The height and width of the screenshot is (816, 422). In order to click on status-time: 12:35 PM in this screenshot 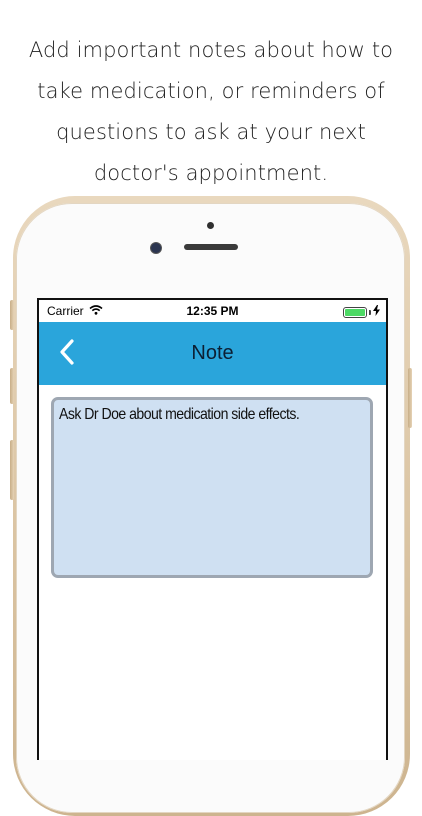, I will do `click(212, 311)`.